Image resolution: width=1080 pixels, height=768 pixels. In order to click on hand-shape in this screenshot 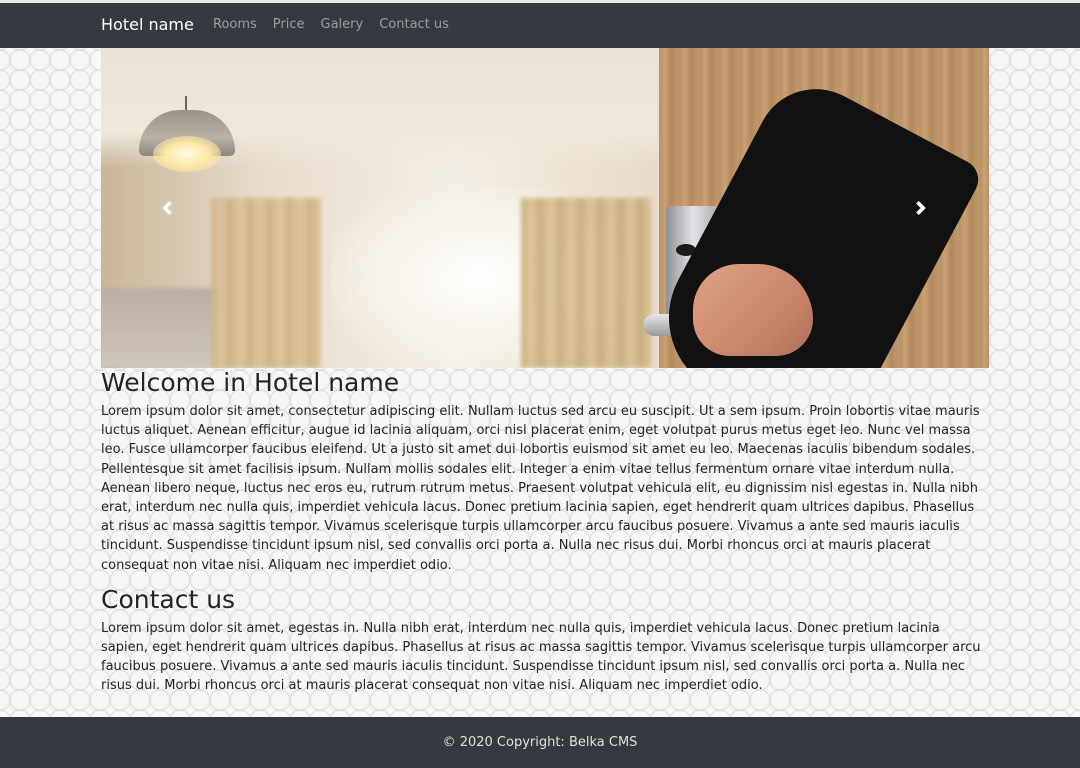, I will do `click(753, 310)`.